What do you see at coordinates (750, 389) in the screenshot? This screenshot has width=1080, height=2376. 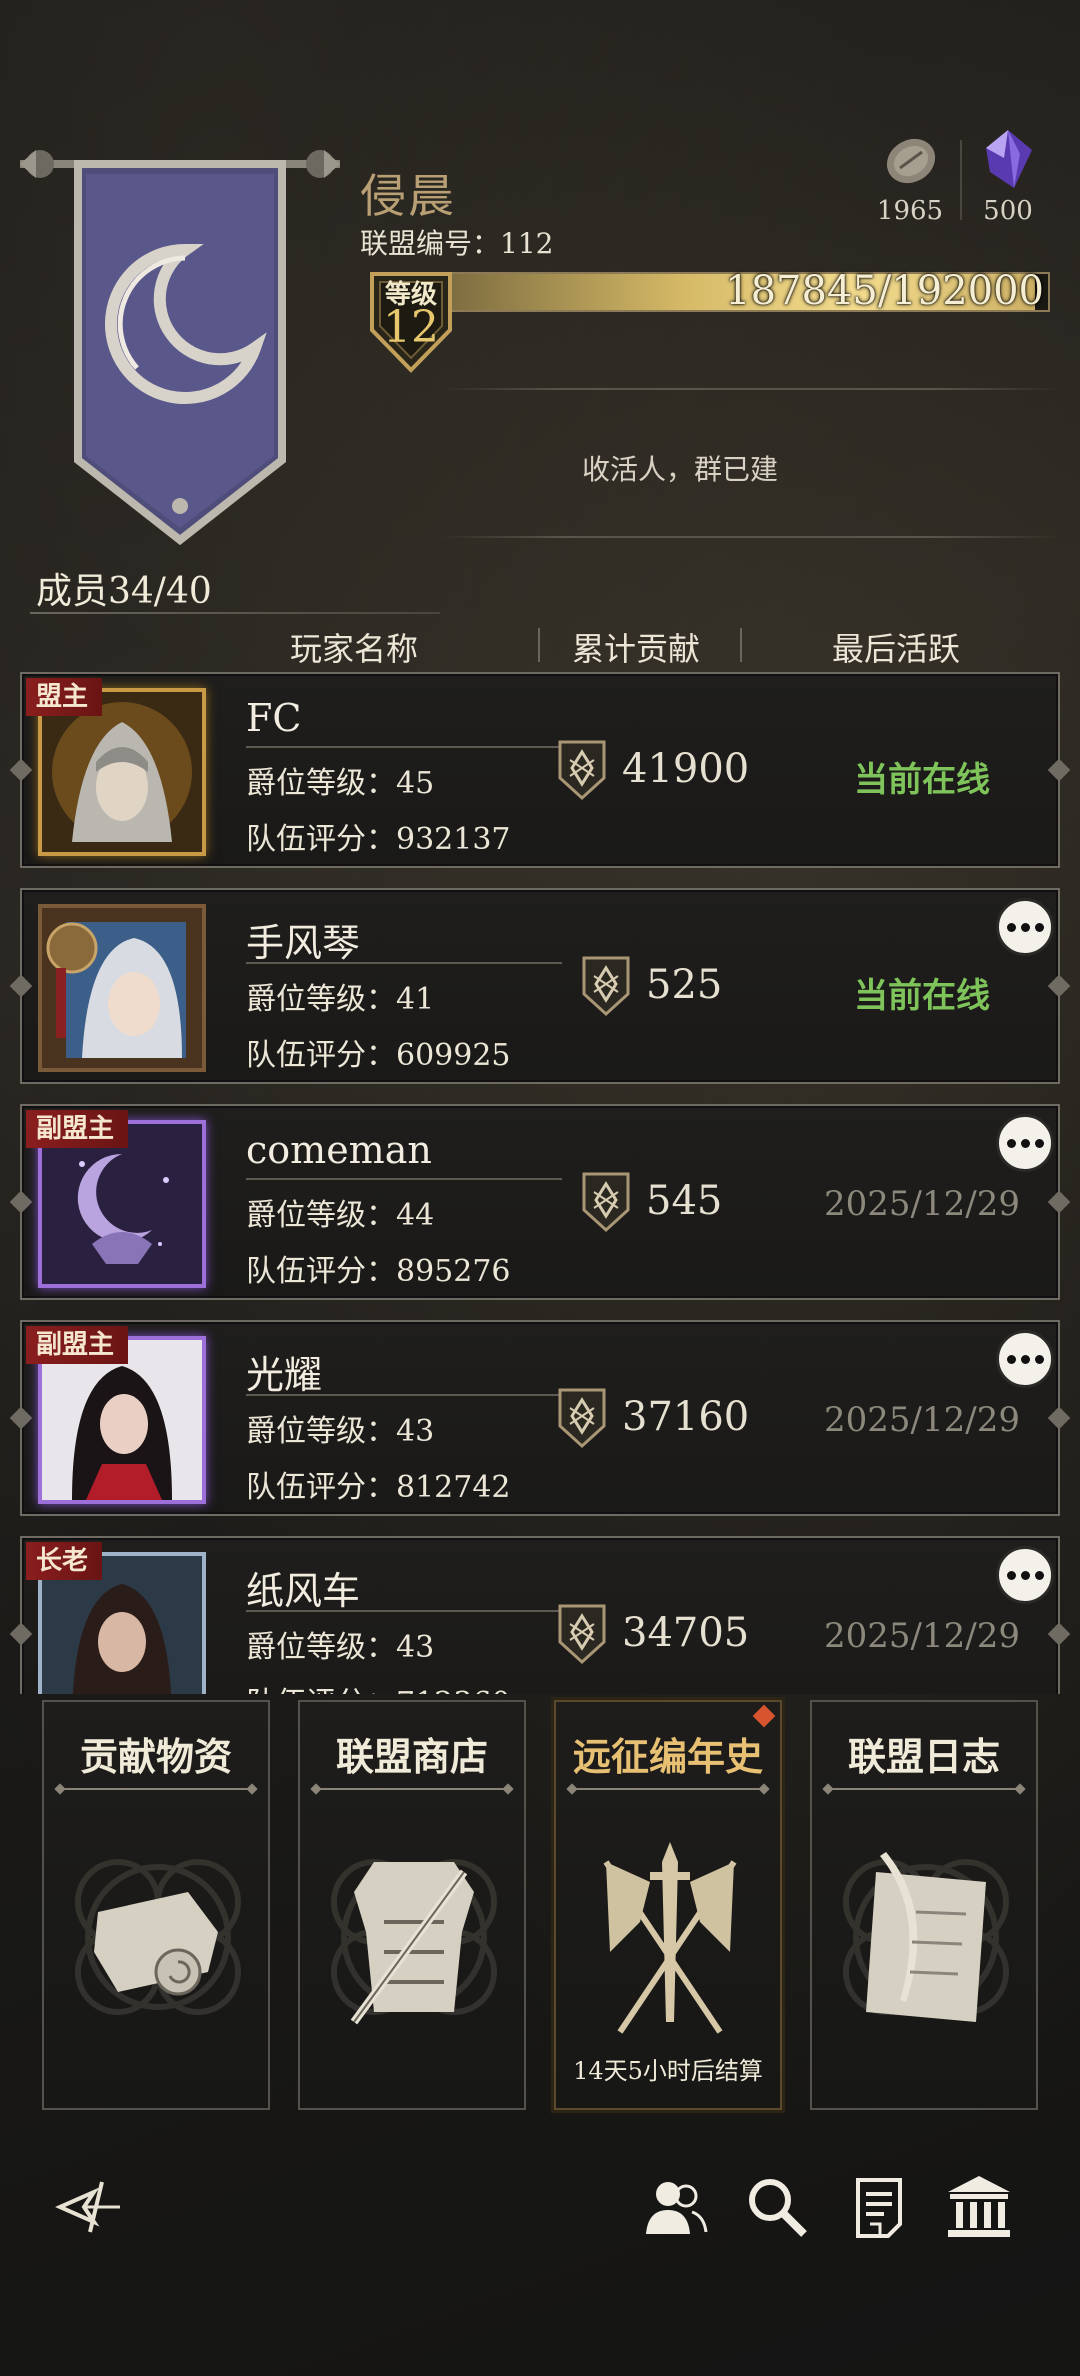 I see `header-divider` at bounding box center [750, 389].